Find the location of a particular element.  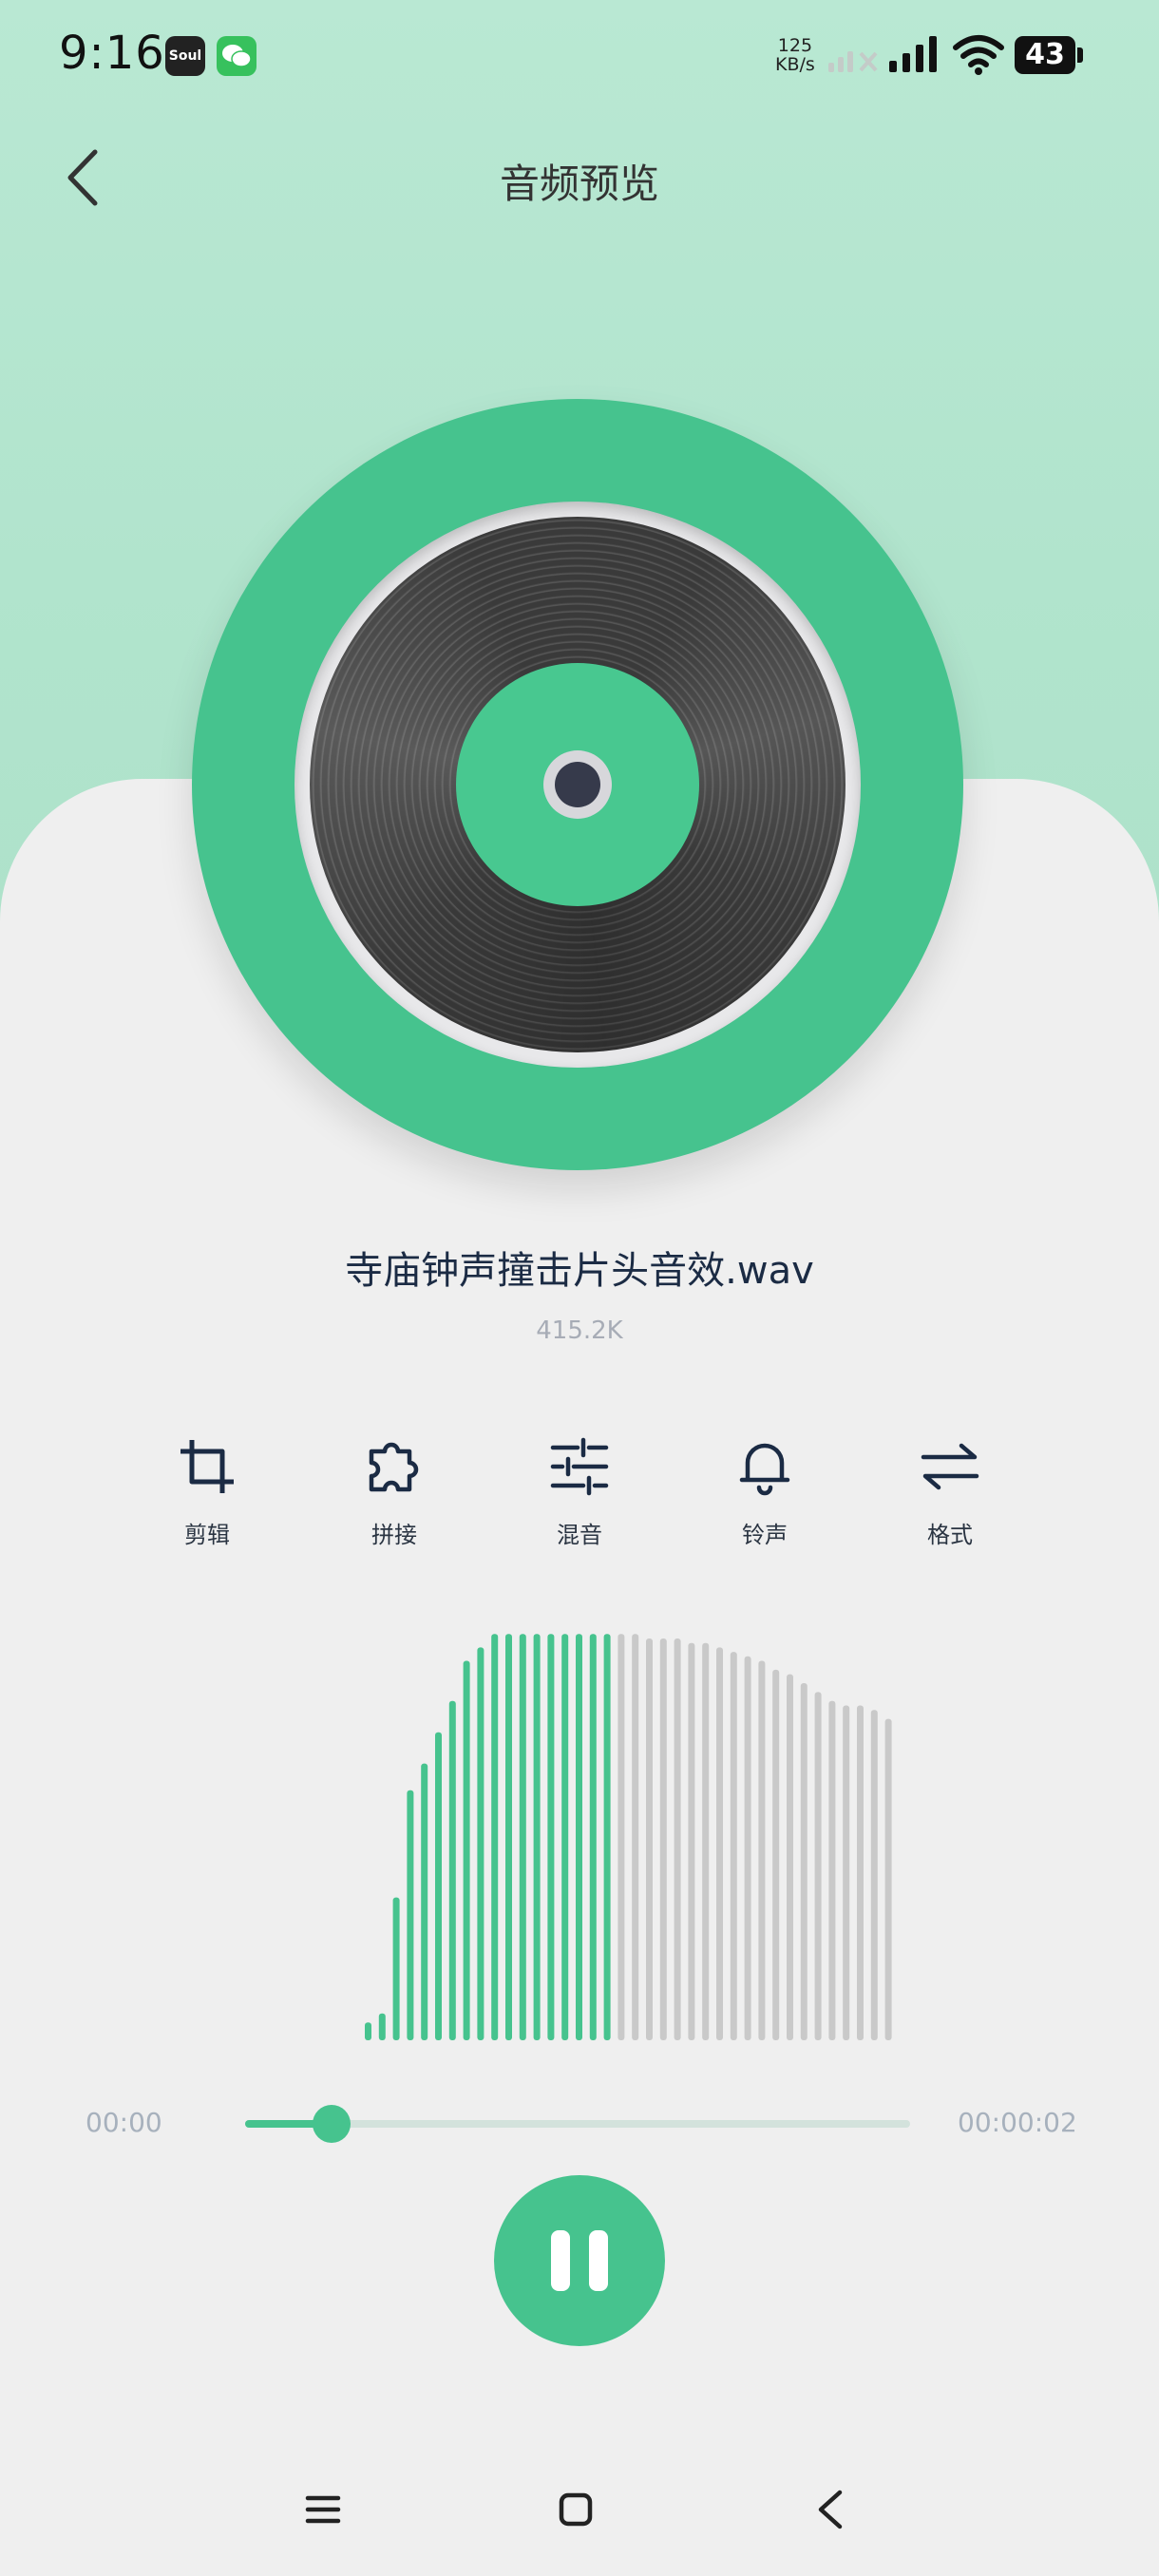

signal-icon is located at coordinates (913, 54).